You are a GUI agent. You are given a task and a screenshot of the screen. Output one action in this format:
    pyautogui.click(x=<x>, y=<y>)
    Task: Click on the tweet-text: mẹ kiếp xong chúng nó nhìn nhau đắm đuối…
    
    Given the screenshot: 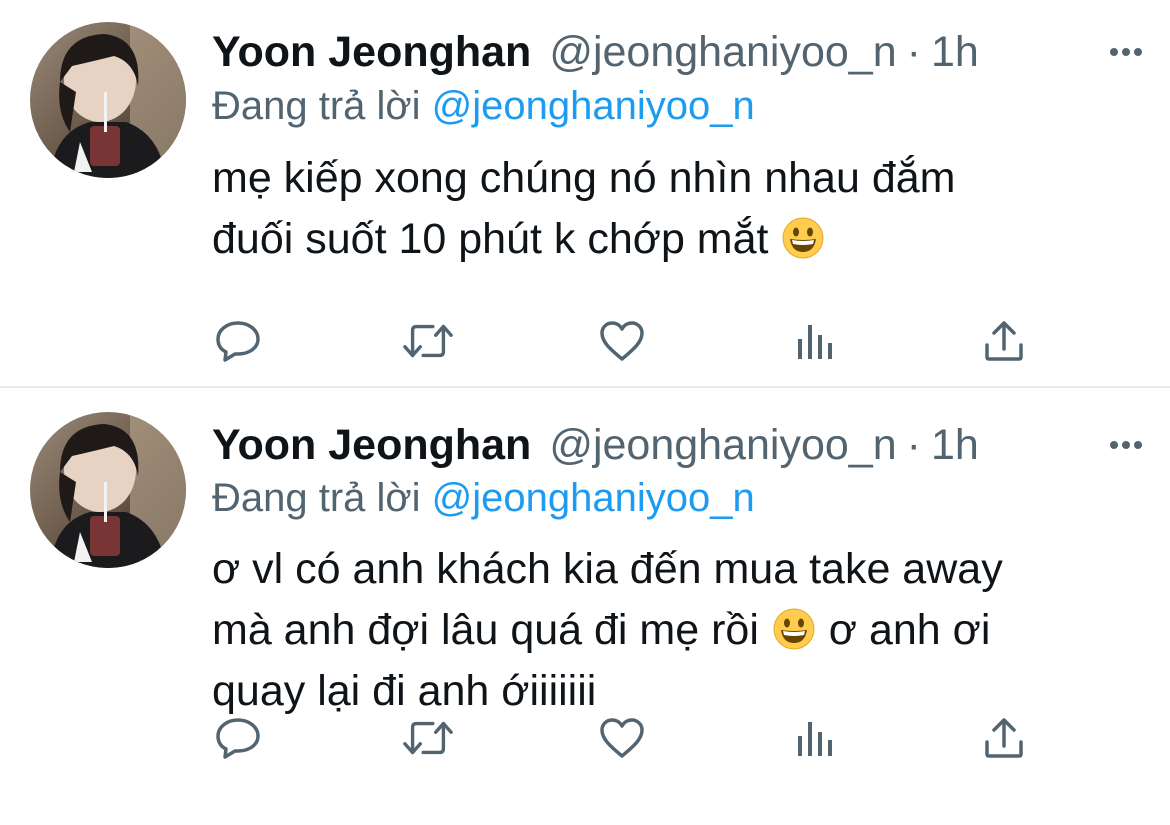 What is the action you would take?
    pyautogui.click(x=677, y=209)
    